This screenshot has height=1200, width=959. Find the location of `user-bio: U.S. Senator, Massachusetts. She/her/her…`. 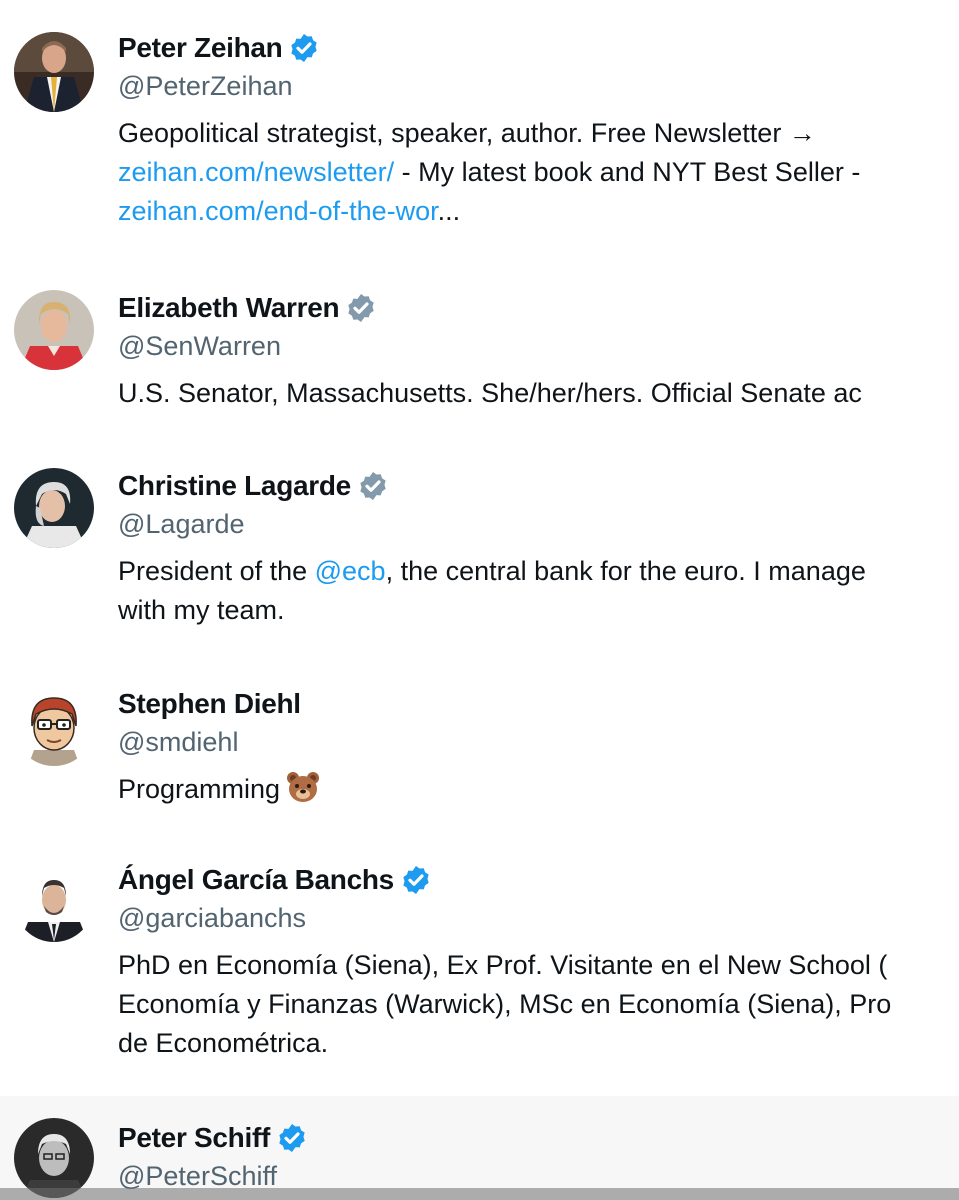

user-bio: U.S. Senator, Massachusetts. She/her/her… is located at coordinates (538, 393).